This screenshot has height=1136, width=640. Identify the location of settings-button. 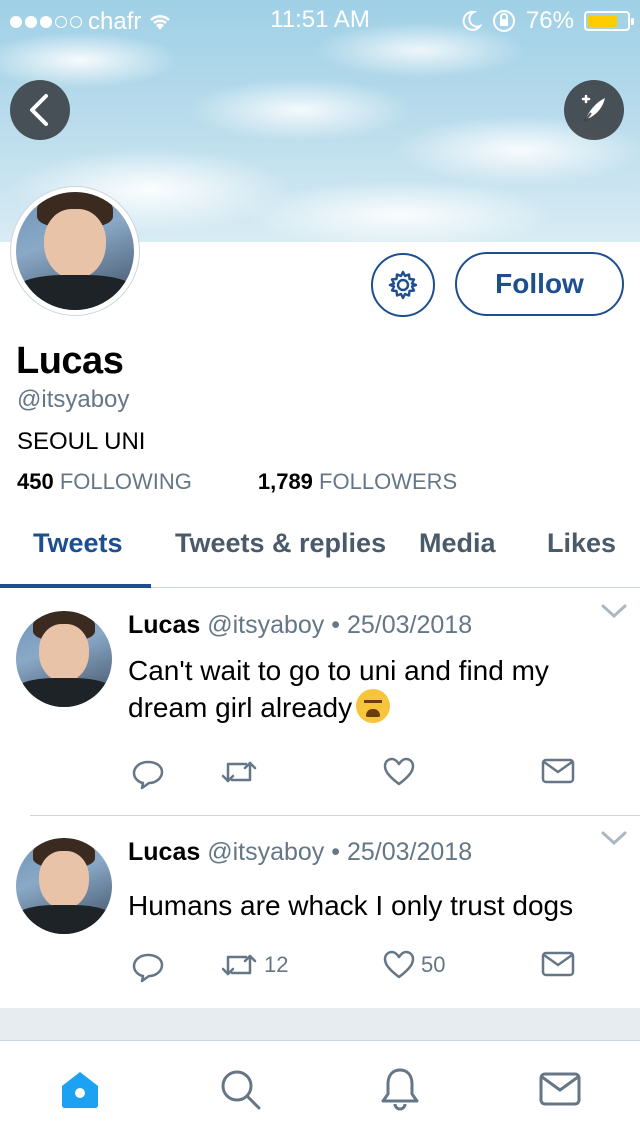
(403, 285).